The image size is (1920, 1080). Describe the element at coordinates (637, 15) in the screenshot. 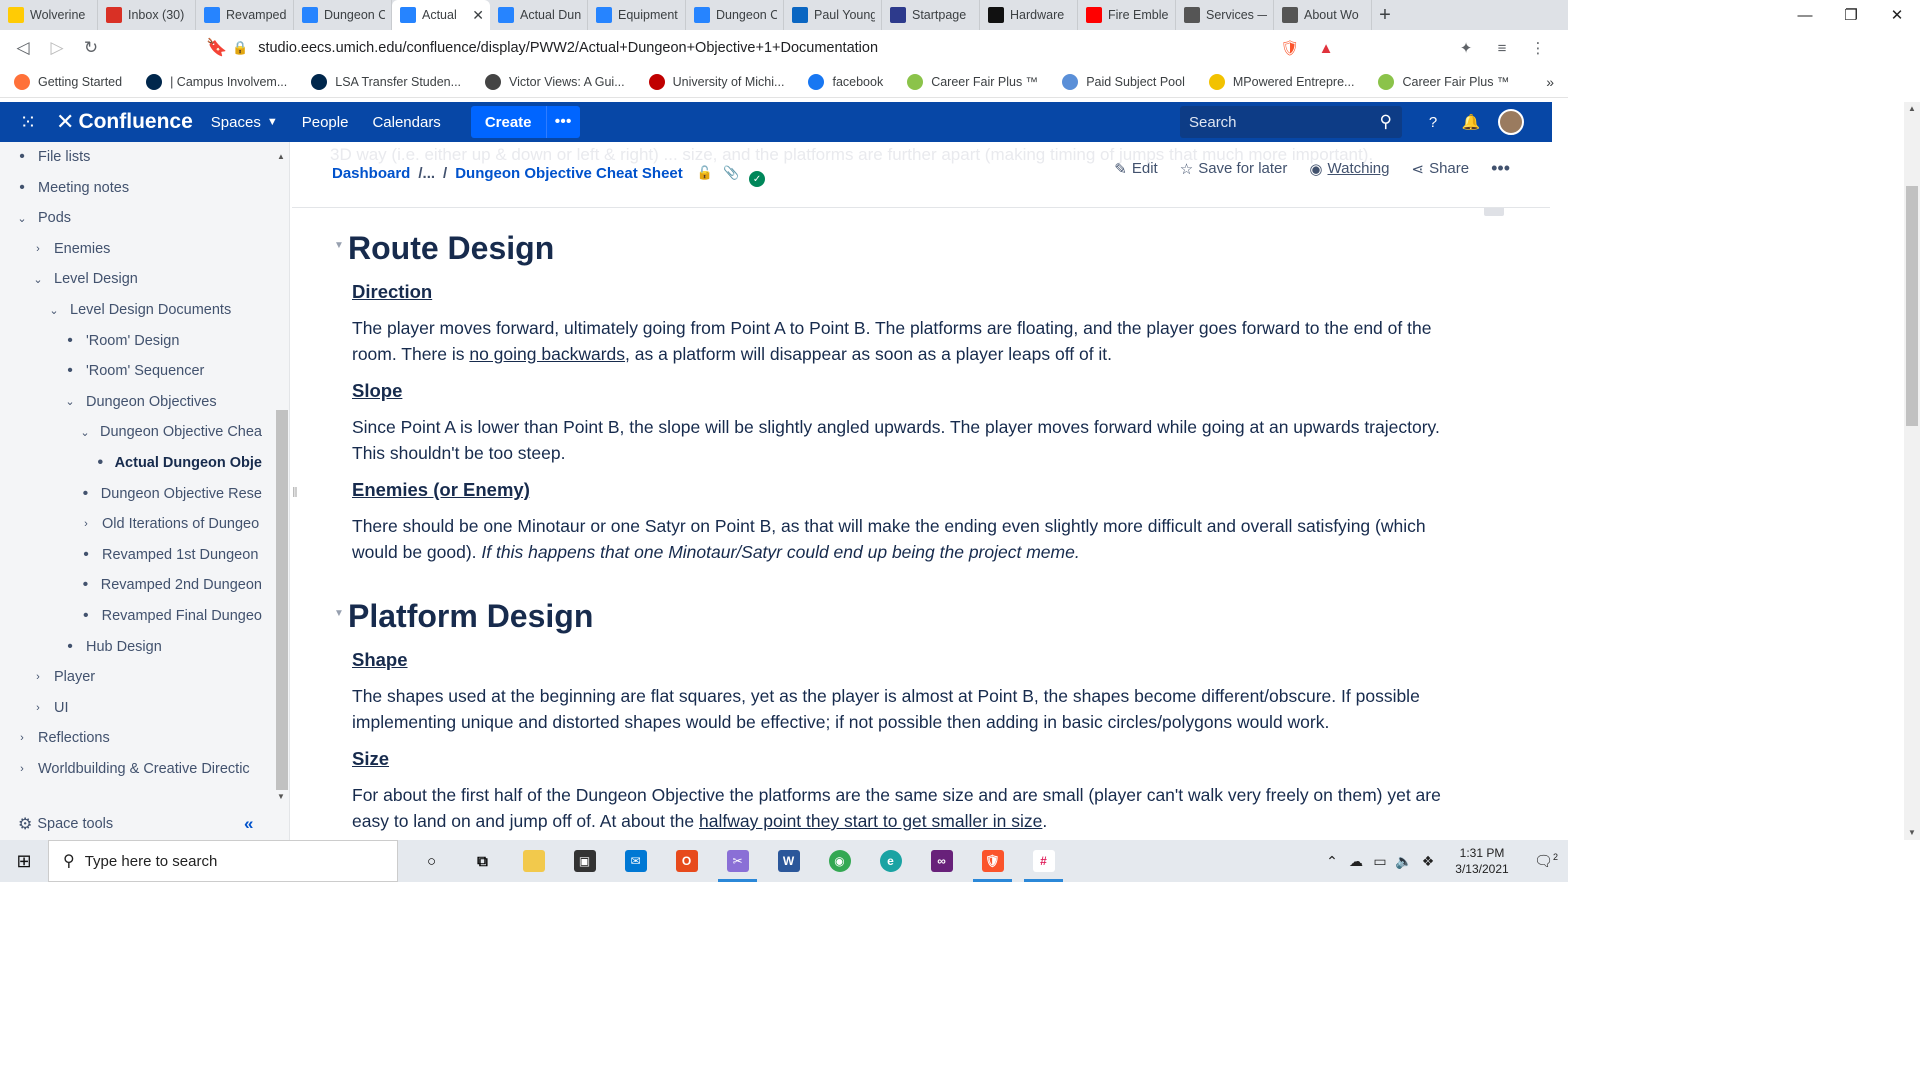

I see `browser-tab: Equipment` at that location.